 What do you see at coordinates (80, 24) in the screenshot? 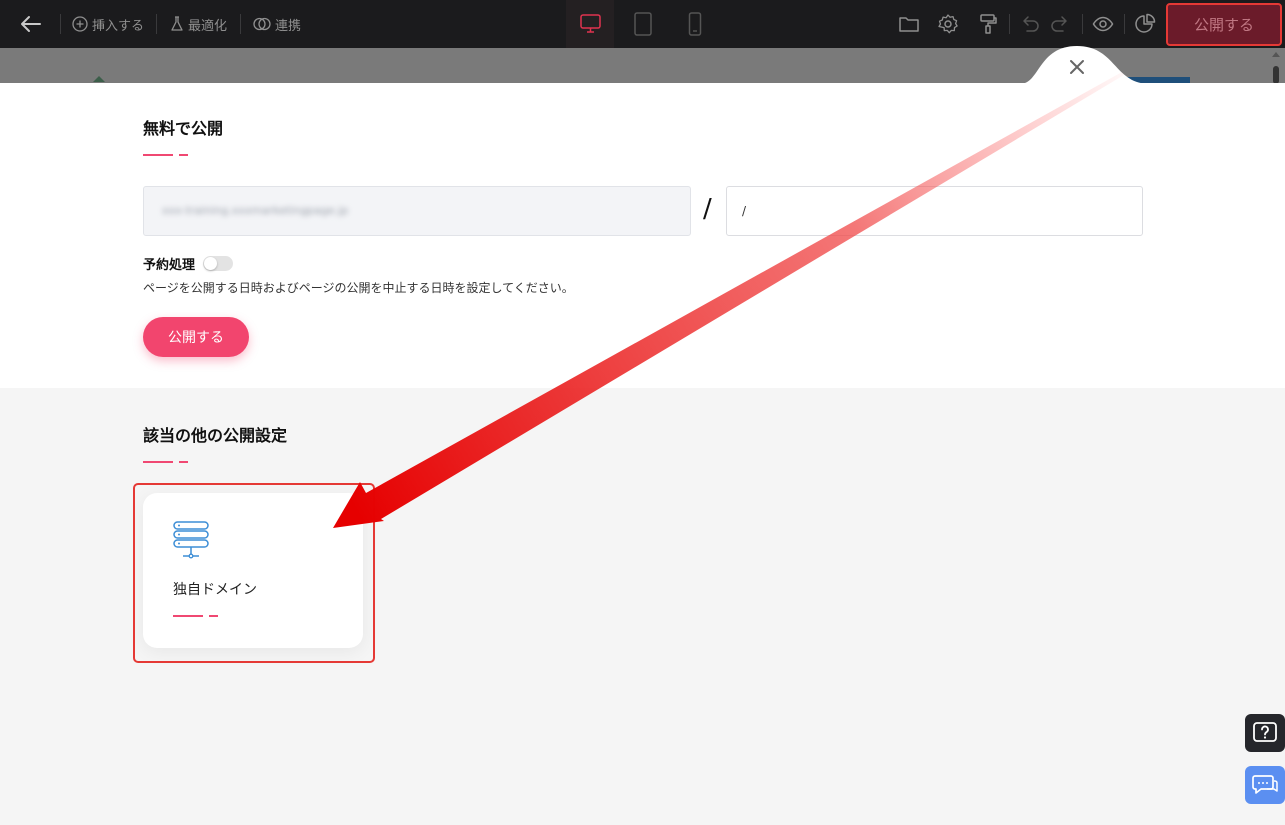
I see `plus-circle-icon` at bounding box center [80, 24].